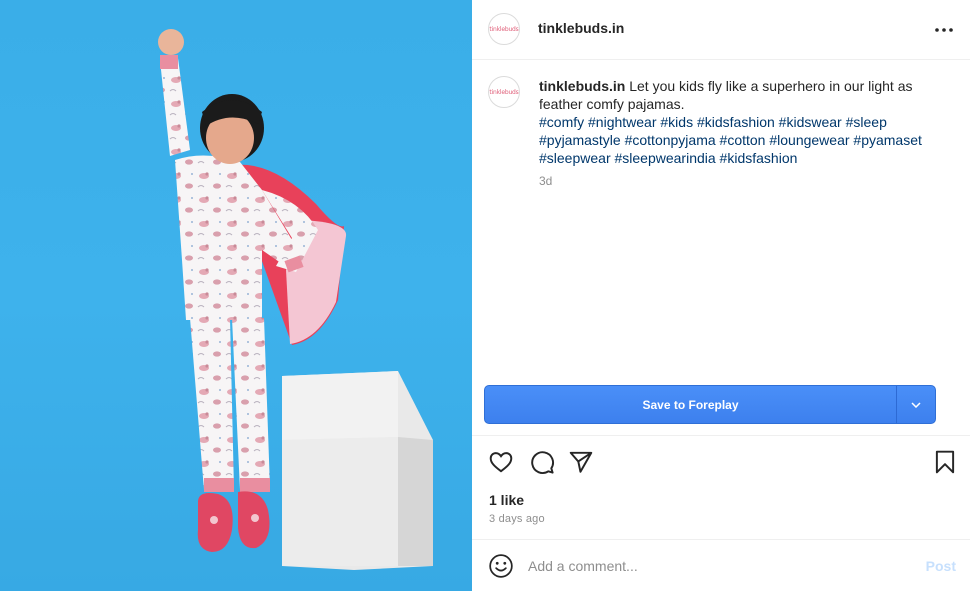  What do you see at coordinates (690, 404) in the screenshot?
I see `save-button-label: Save to Foreplay` at bounding box center [690, 404].